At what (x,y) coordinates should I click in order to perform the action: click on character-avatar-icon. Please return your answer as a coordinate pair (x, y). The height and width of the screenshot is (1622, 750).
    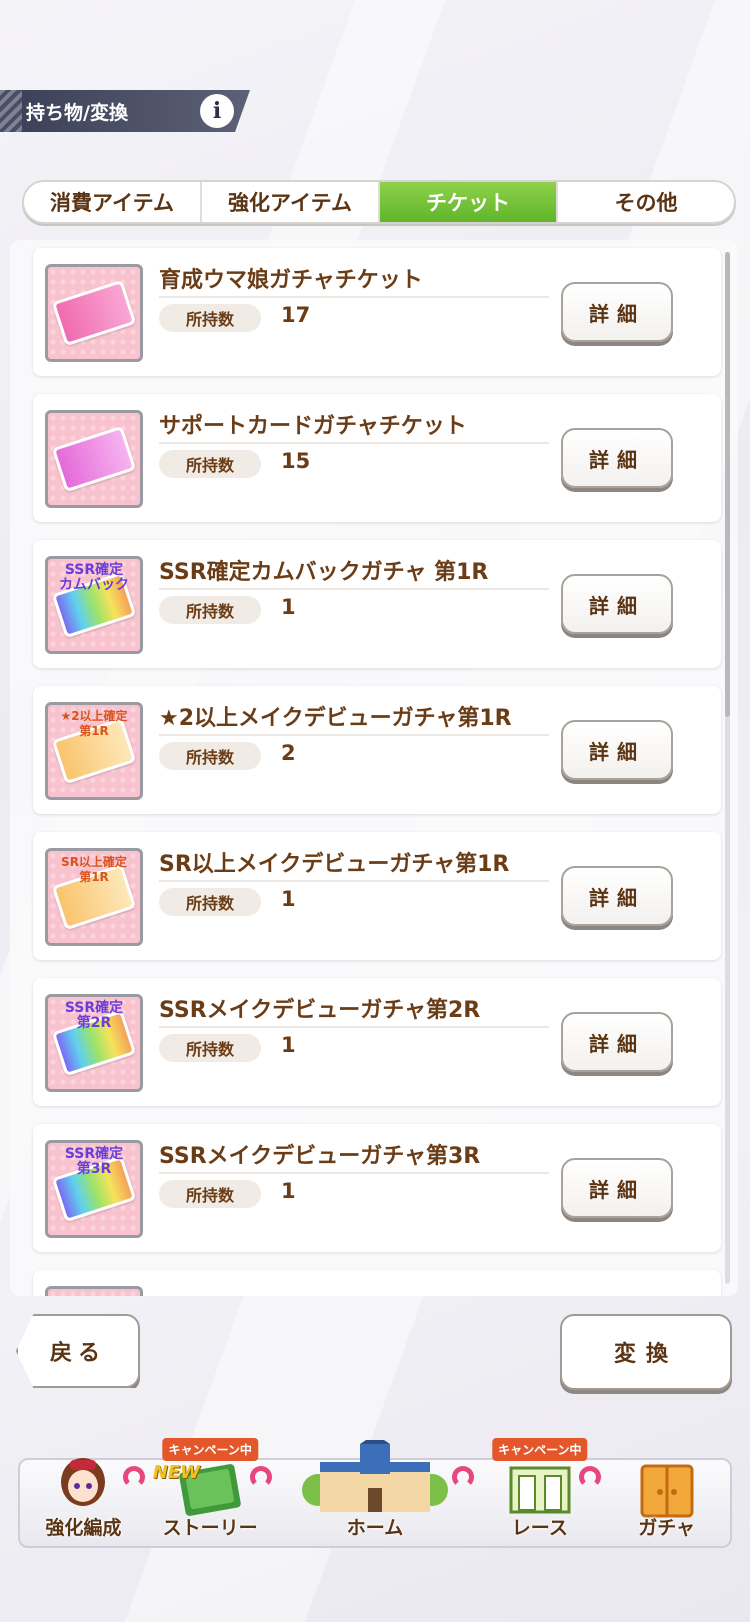
    Looking at the image, I should click on (83, 1482).